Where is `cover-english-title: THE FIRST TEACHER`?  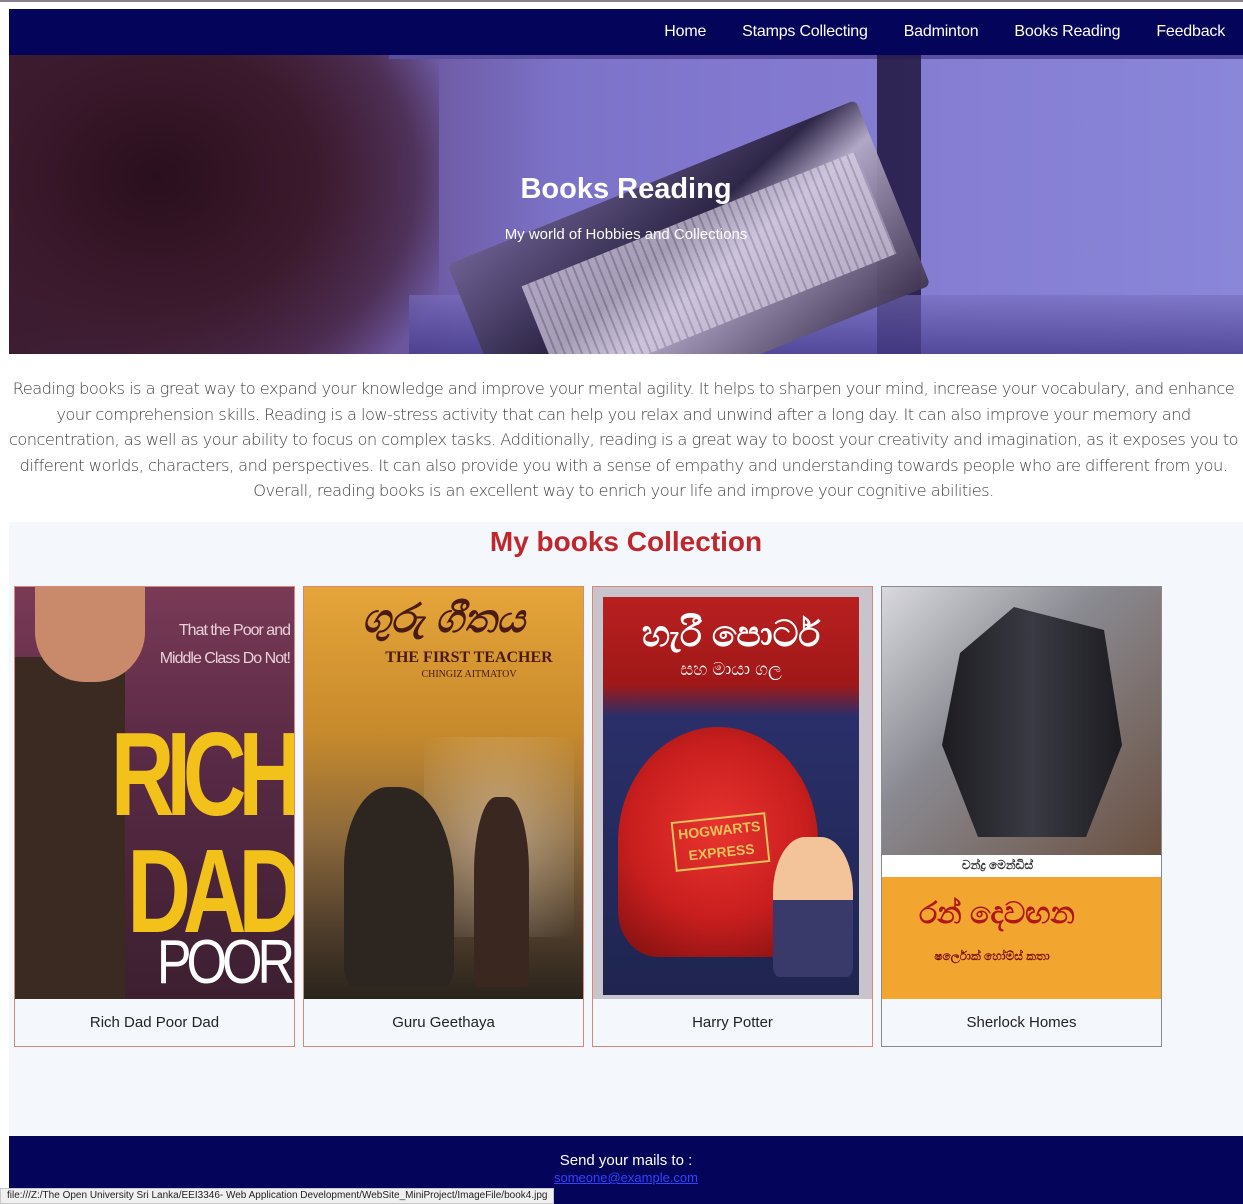
cover-english-title: THE FIRST TEACHER is located at coordinates (469, 657).